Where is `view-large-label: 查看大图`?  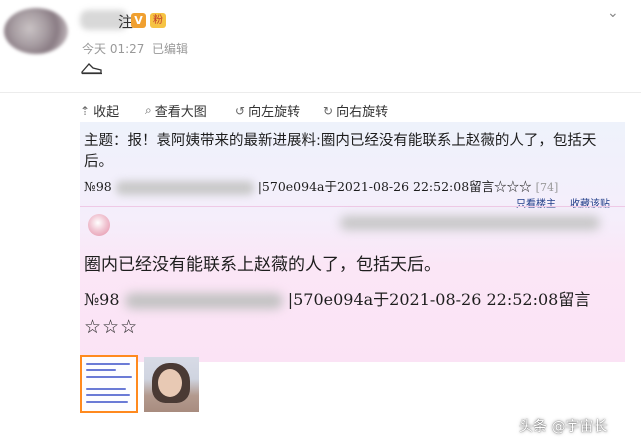
view-large-label: 查看大图 is located at coordinates (180, 112).